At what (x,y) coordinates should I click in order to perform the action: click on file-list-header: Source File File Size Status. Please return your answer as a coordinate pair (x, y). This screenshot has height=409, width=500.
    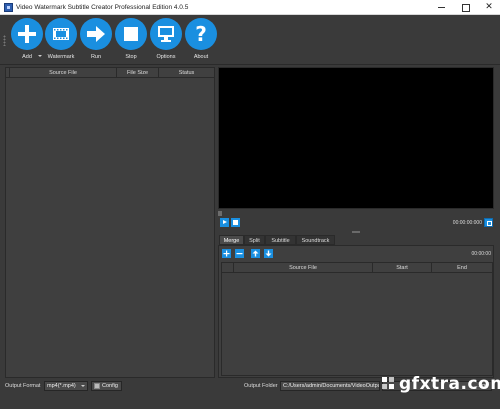
    Looking at the image, I should click on (110, 73).